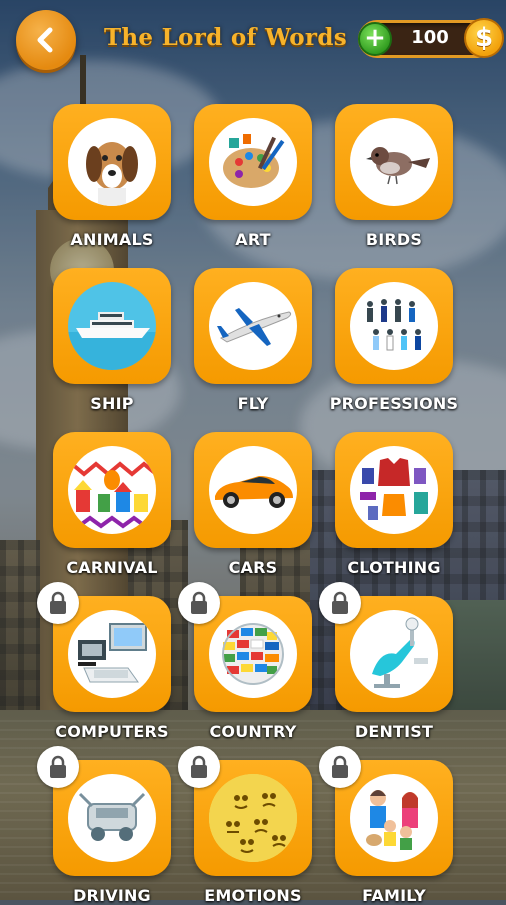 Image resolution: width=506 pixels, height=905 pixels. I want to click on clothes-icon, so click(394, 489).